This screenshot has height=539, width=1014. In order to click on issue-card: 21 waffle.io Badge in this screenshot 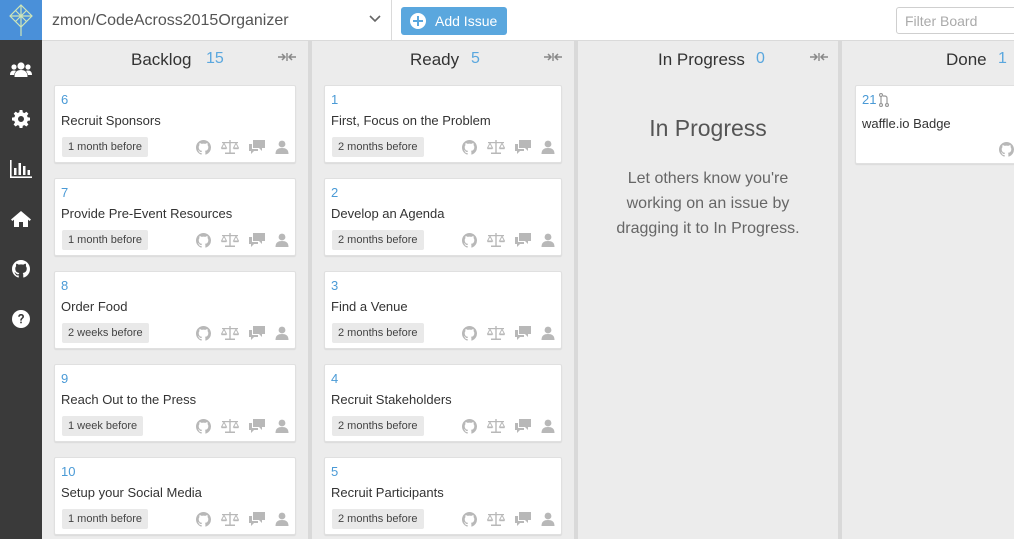, I will do `click(934, 124)`.